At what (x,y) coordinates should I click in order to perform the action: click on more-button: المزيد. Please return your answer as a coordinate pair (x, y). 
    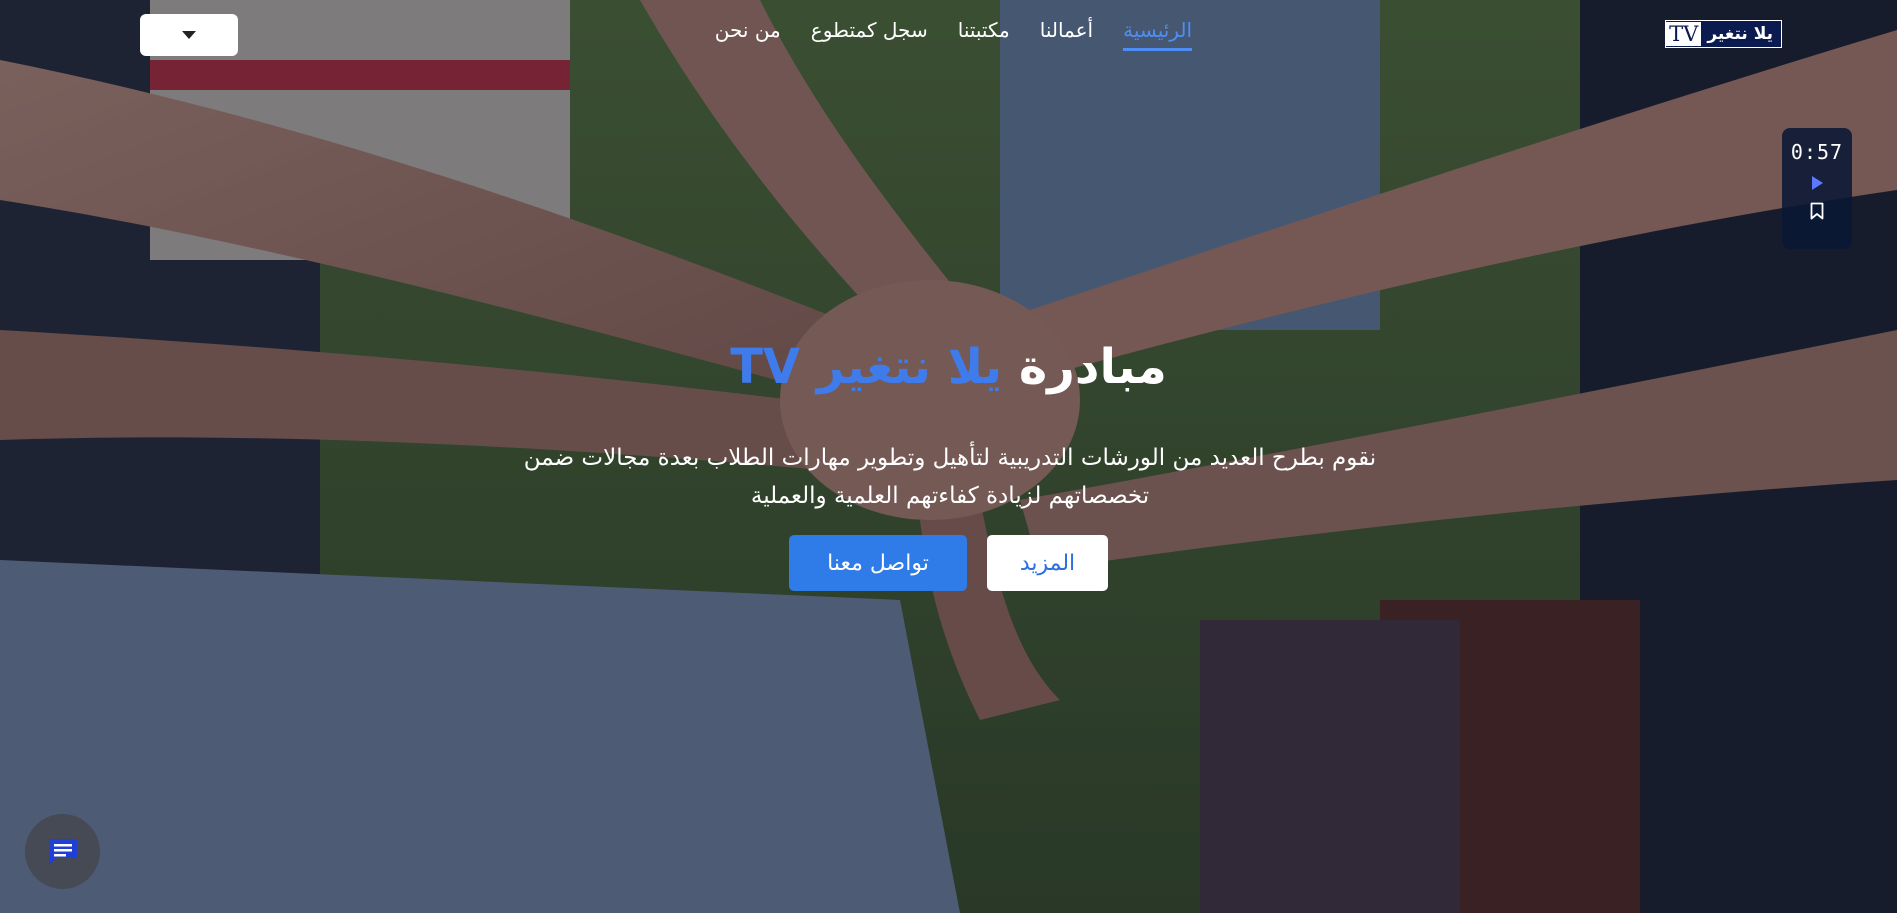
    Looking at the image, I should click on (1047, 563).